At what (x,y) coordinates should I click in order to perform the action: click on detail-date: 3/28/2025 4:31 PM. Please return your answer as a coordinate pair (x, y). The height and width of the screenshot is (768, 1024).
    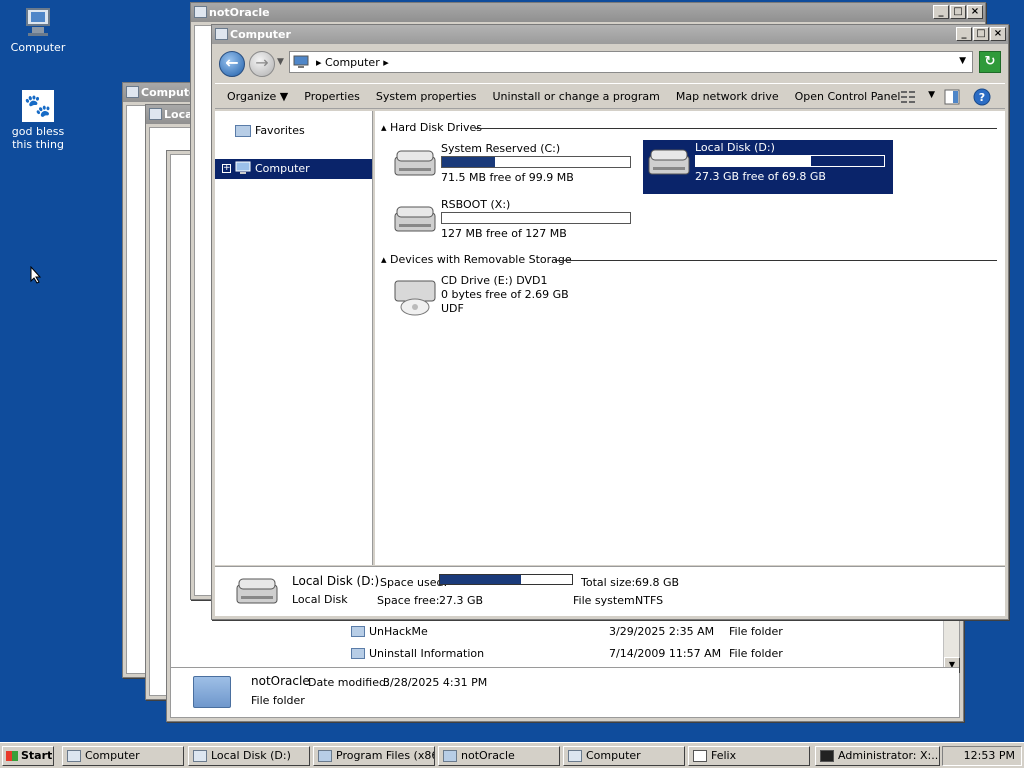
    Looking at the image, I should click on (435, 682).